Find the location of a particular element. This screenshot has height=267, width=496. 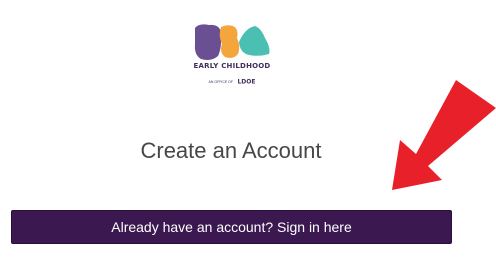

logo-purple-shape is located at coordinates (208, 42).